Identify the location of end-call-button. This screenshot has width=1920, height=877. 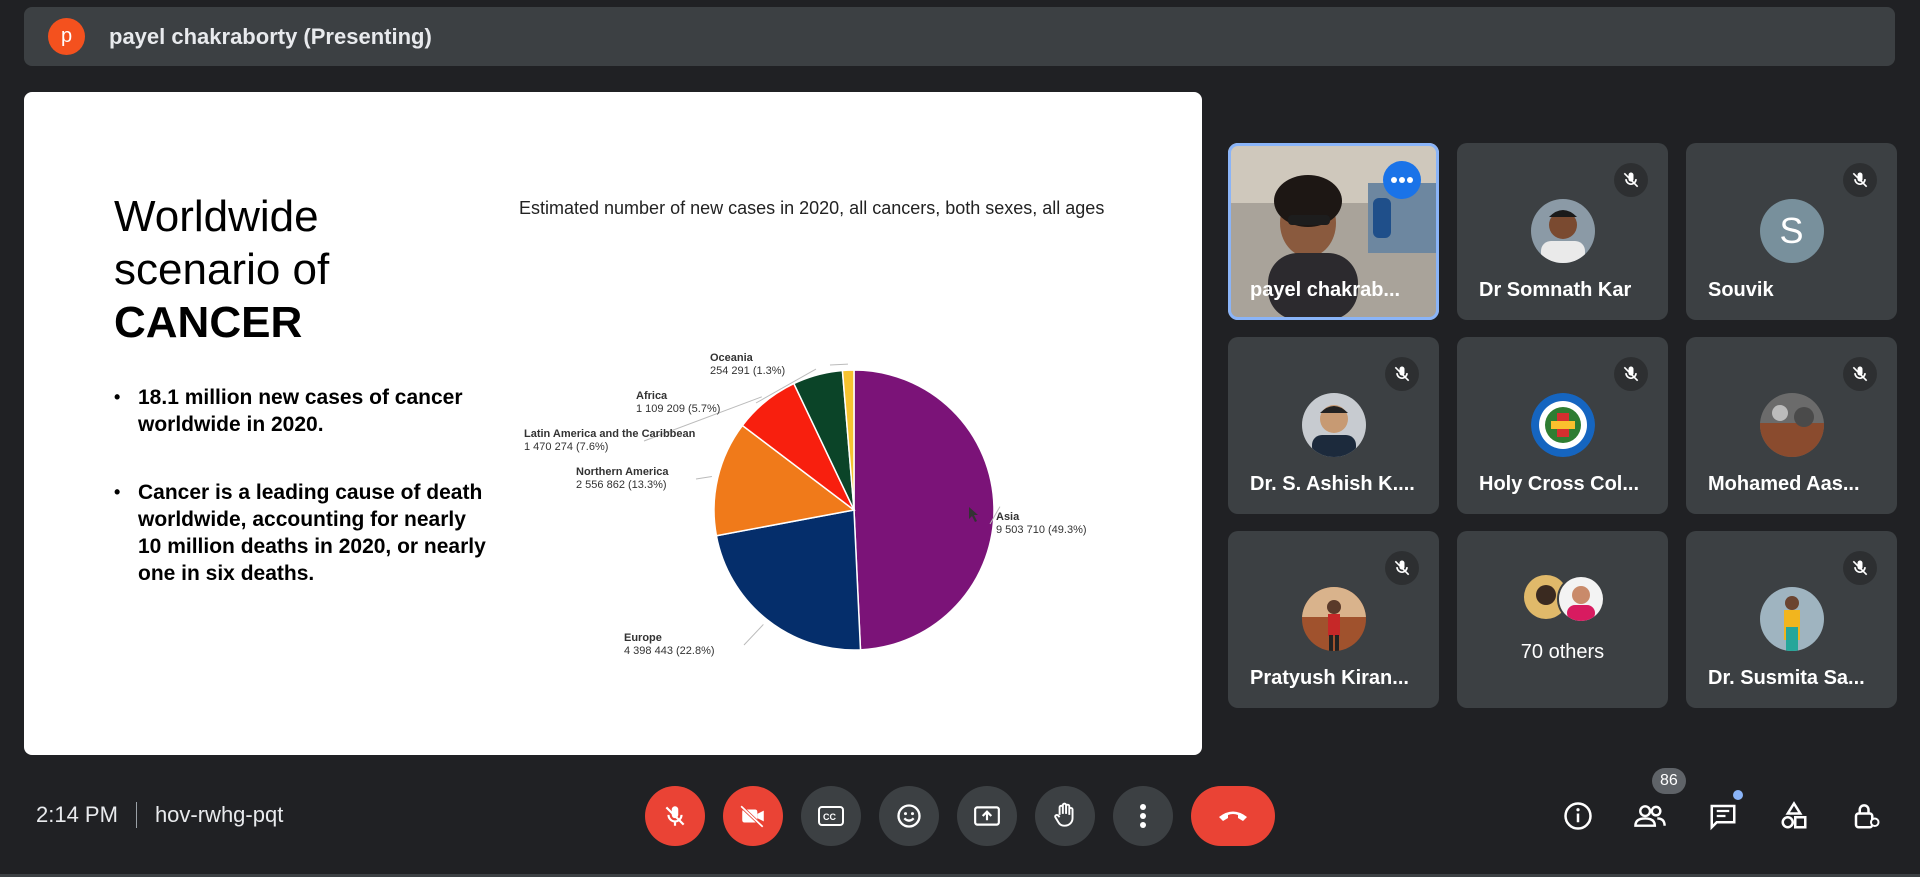
(1233, 816).